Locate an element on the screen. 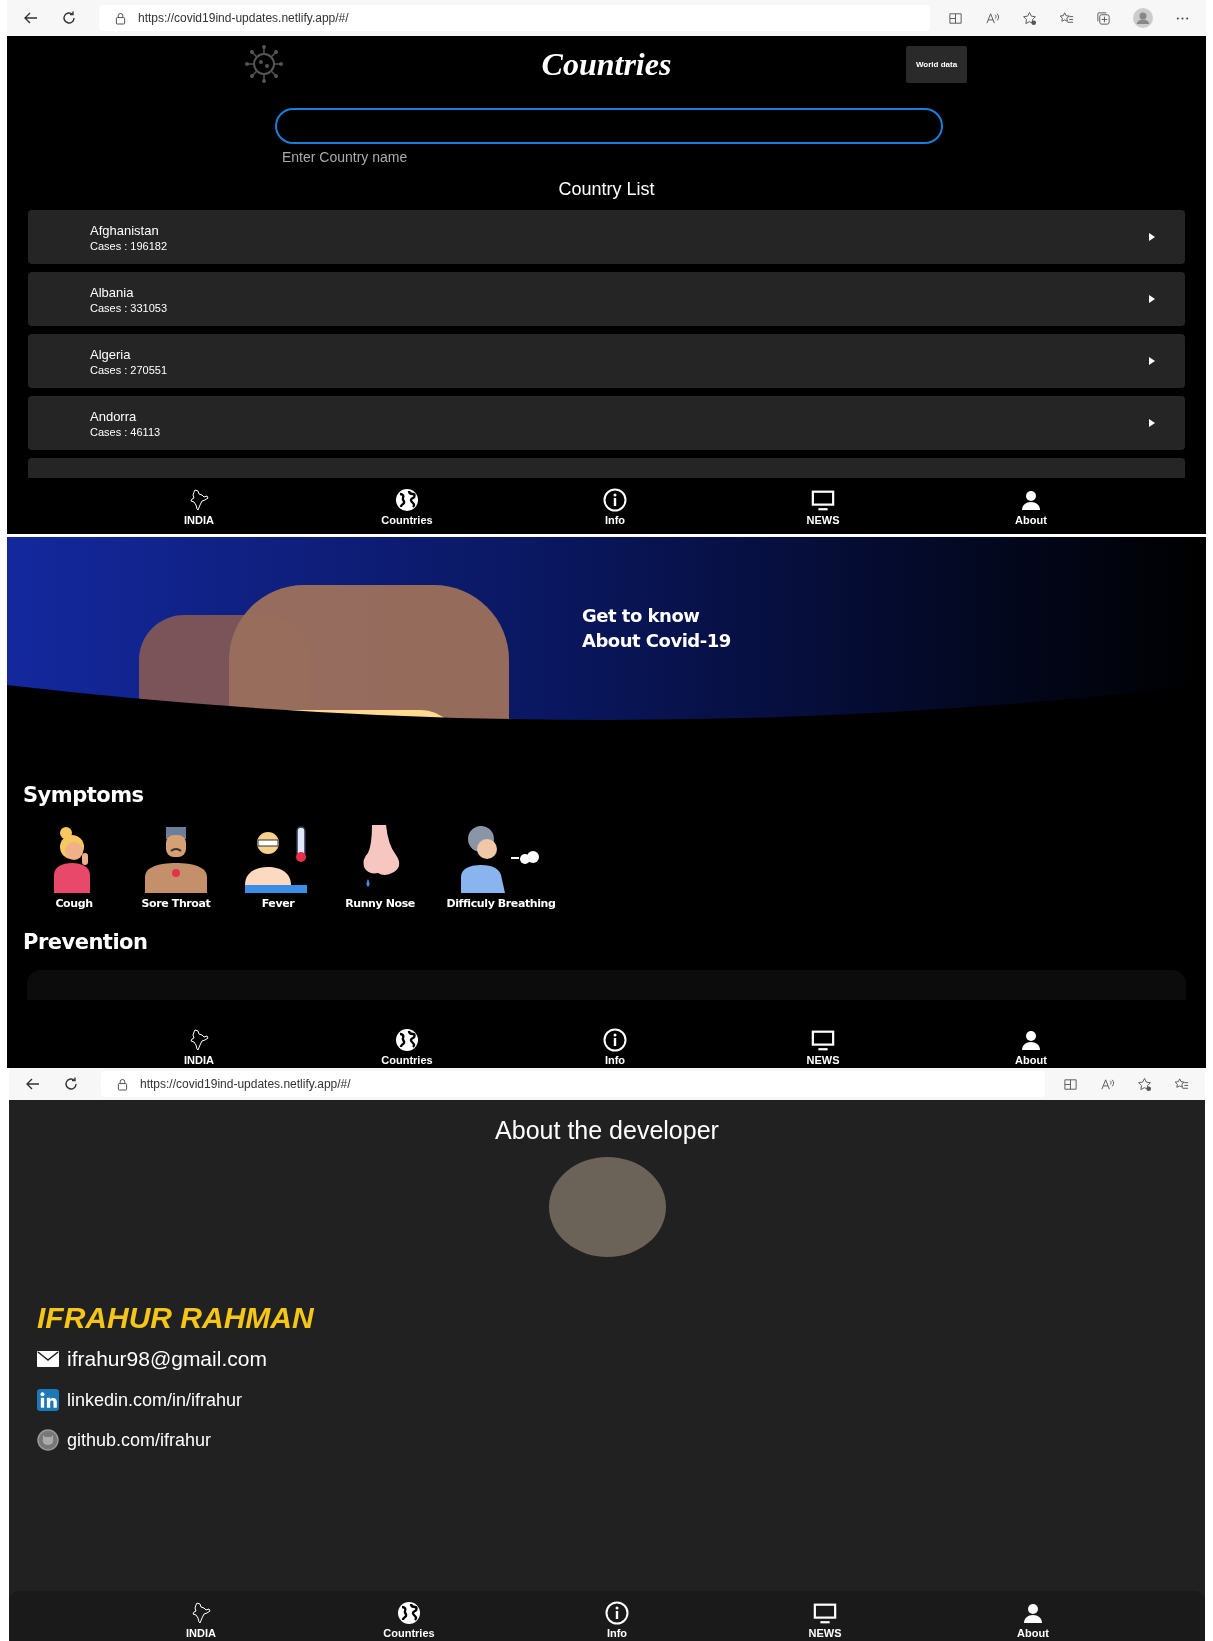 The height and width of the screenshot is (1641, 1213). case-count: Cases : 196182 is located at coordinates (129, 245).